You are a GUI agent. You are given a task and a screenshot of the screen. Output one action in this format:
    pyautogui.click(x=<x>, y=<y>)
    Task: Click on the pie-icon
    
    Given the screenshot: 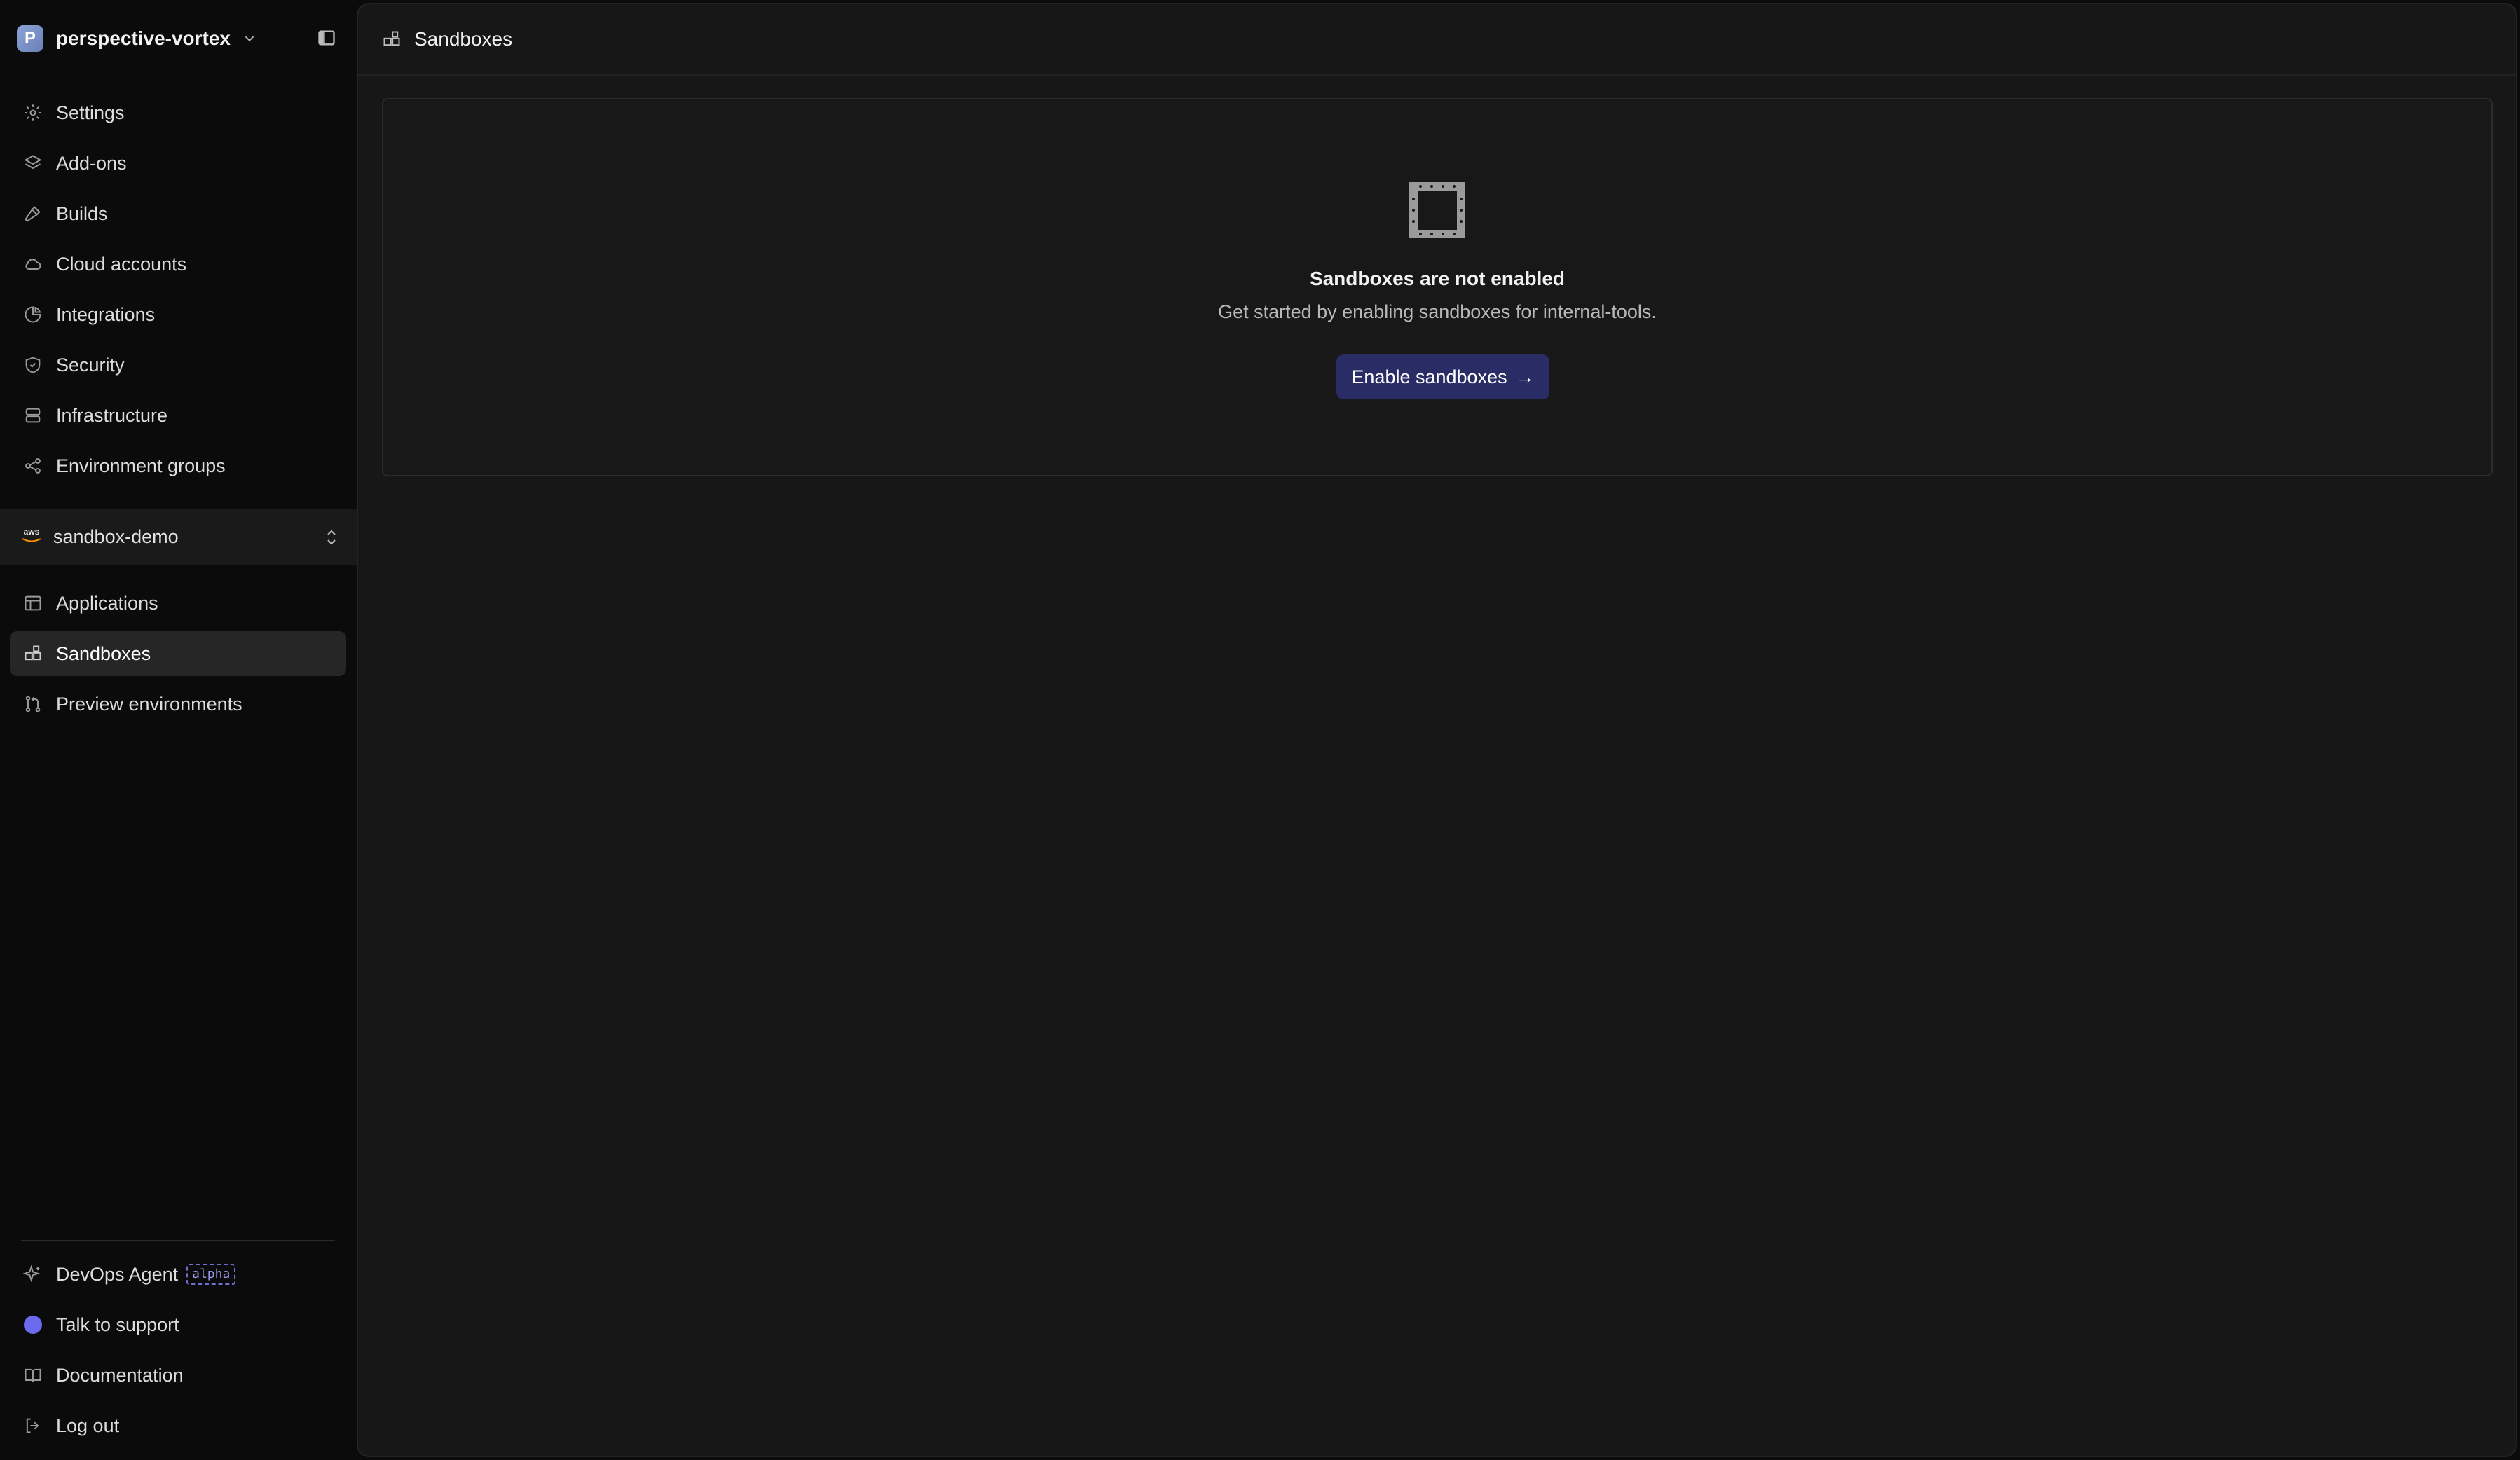 What is the action you would take?
    pyautogui.click(x=32, y=314)
    